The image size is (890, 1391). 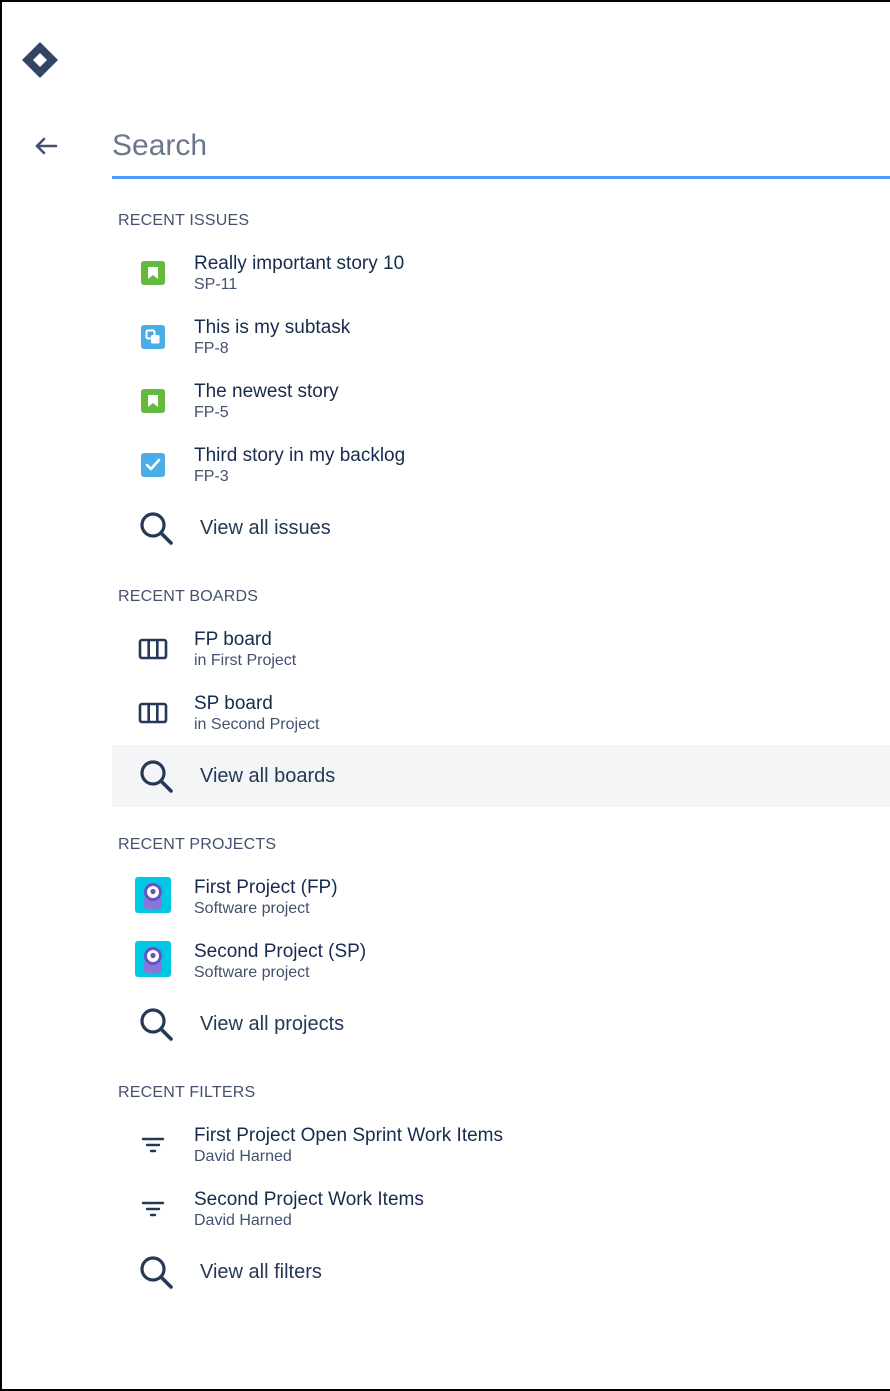 I want to click on issue-title: Really important story 10, so click(x=299, y=263).